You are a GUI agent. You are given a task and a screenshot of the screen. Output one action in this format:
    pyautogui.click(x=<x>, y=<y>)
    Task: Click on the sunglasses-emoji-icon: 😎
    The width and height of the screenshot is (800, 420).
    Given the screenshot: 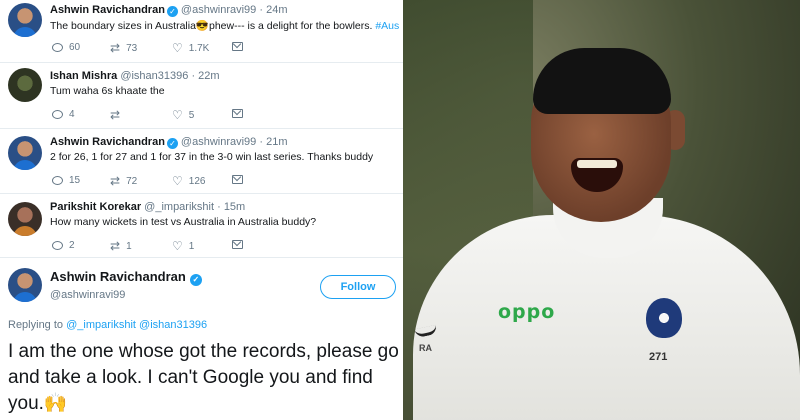 What is the action you would take?
    pyautogui.click(x=202, y=26)
    